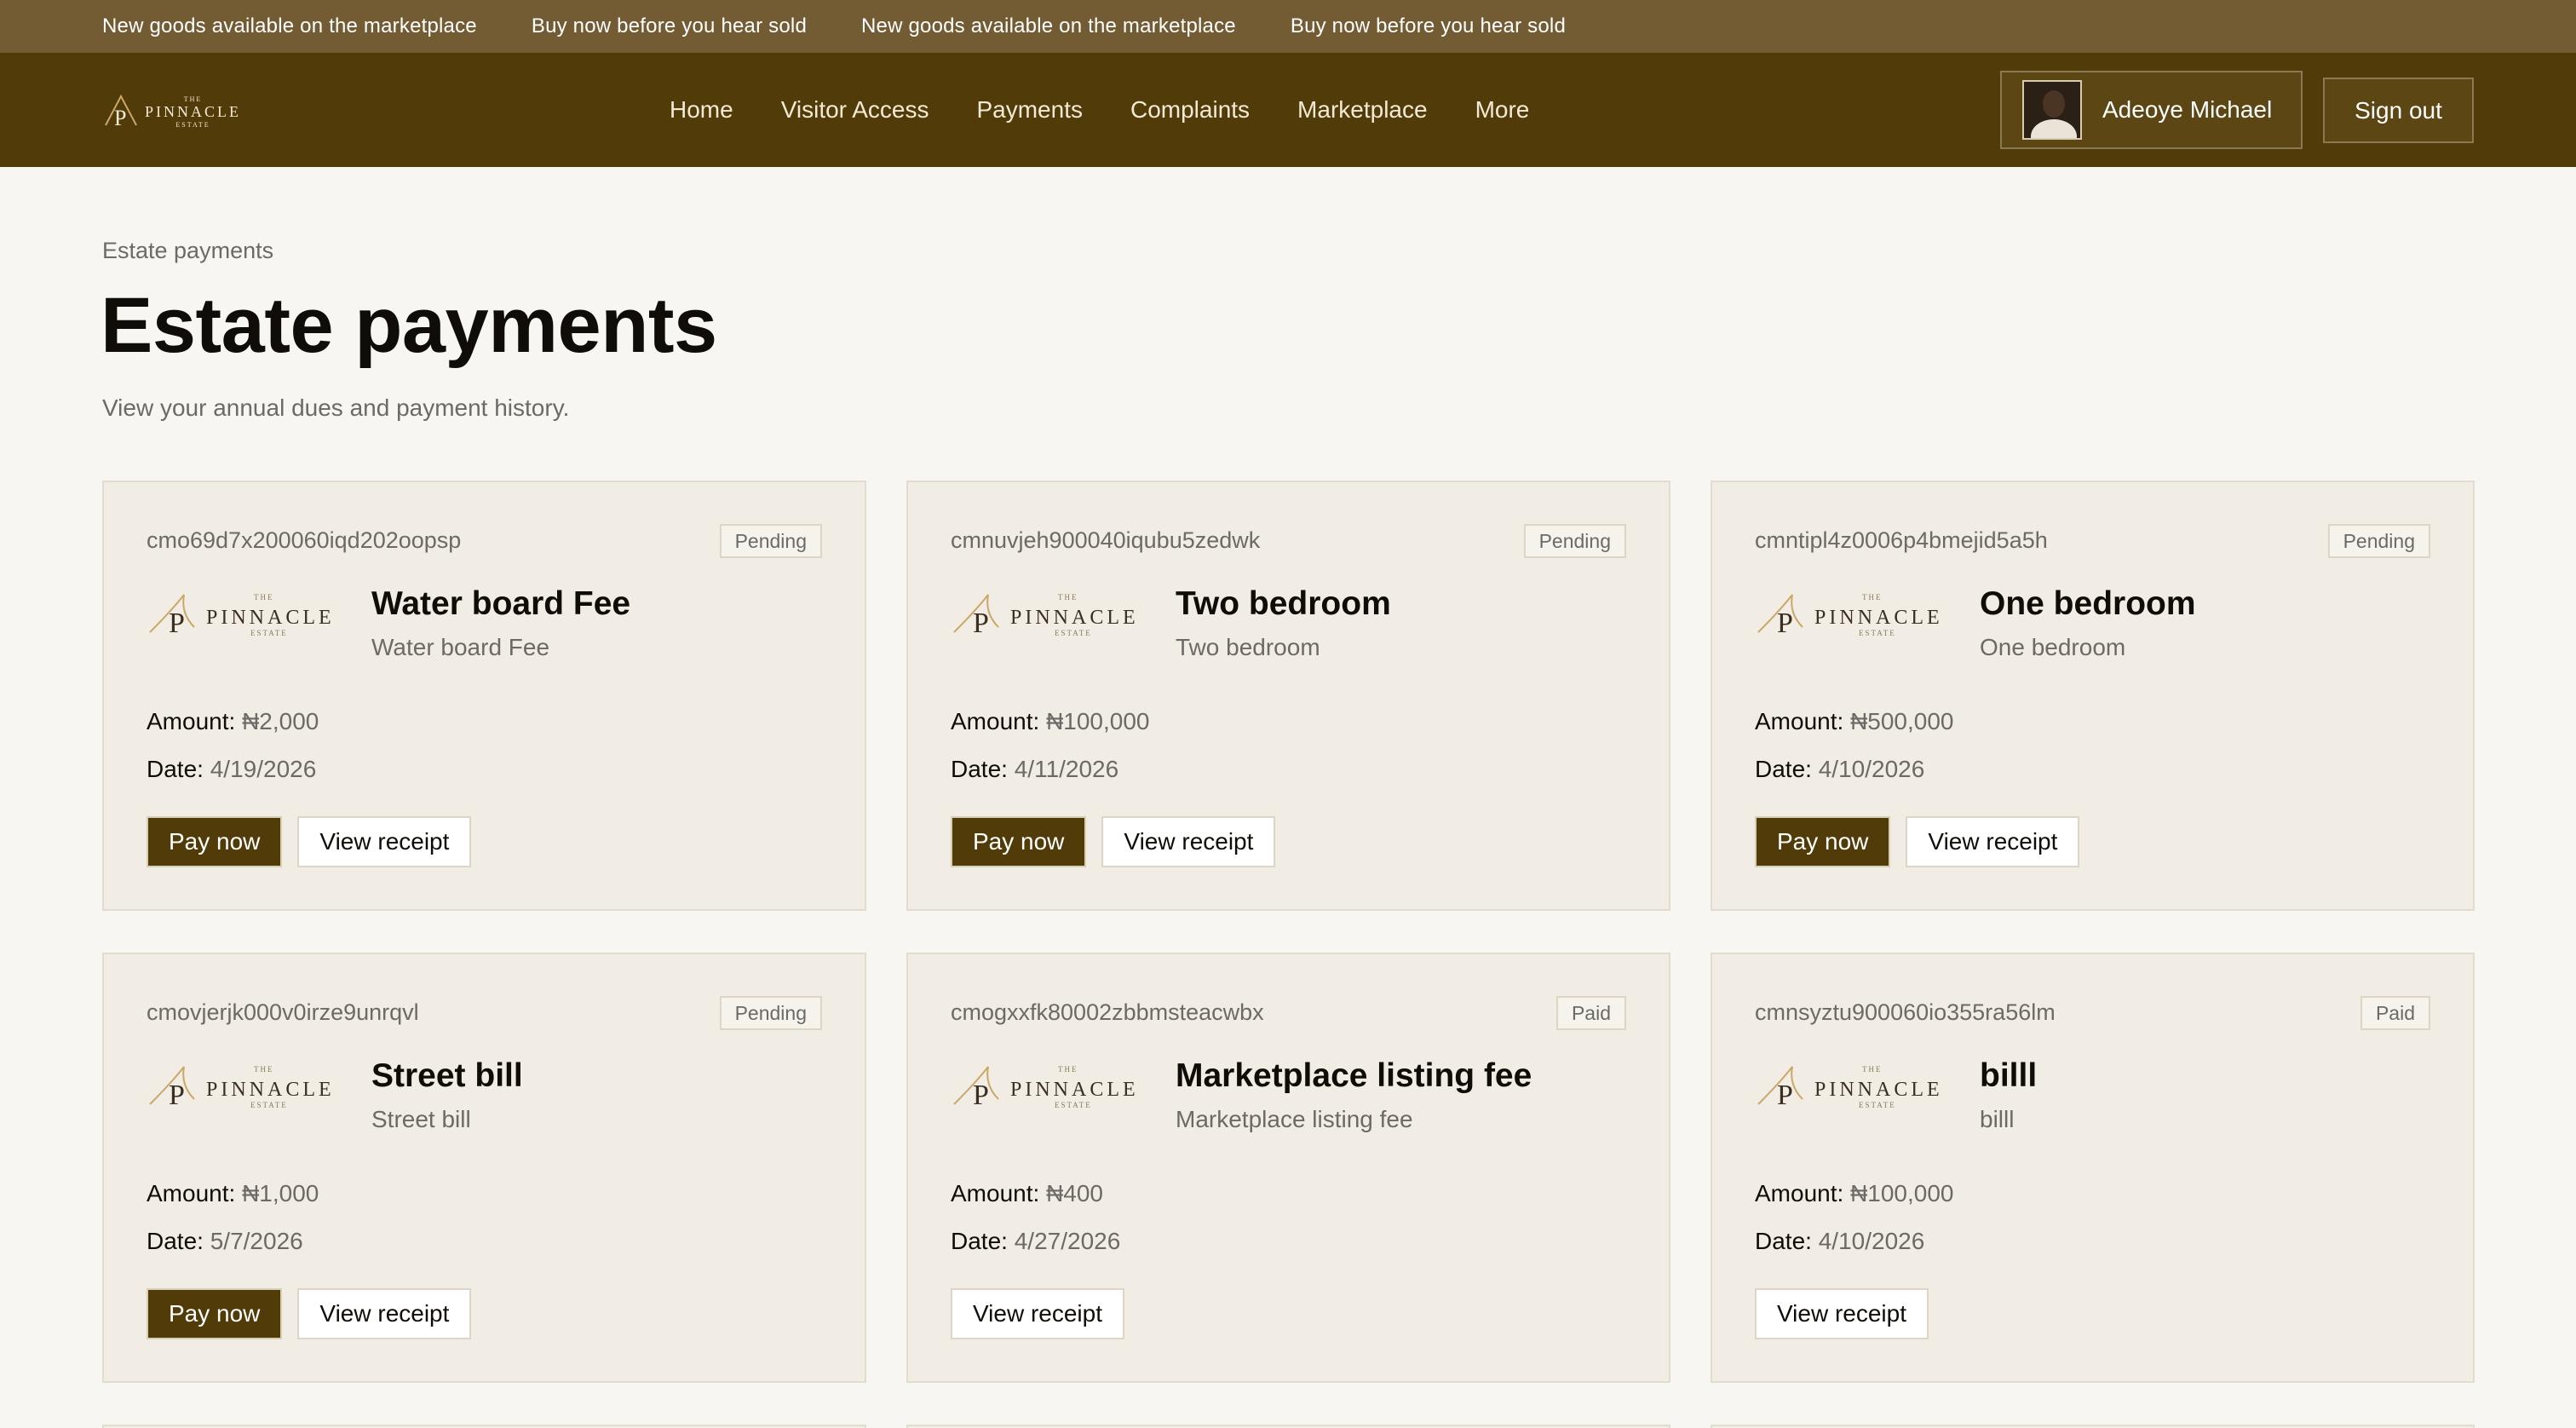  I want to click on nav-visitor-access: Visitor Access, so click(855, 110).